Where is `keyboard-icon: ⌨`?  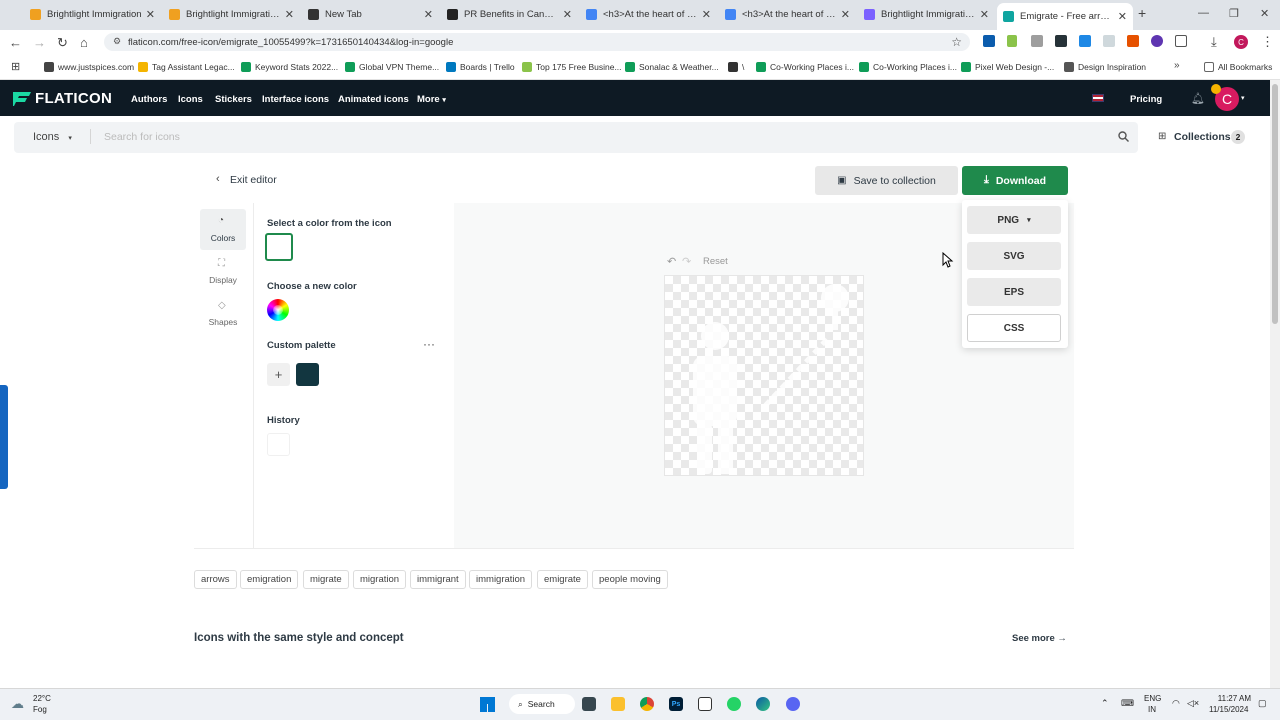 keyboard-icon: ⌨ is located at coordinates (1127, 703).